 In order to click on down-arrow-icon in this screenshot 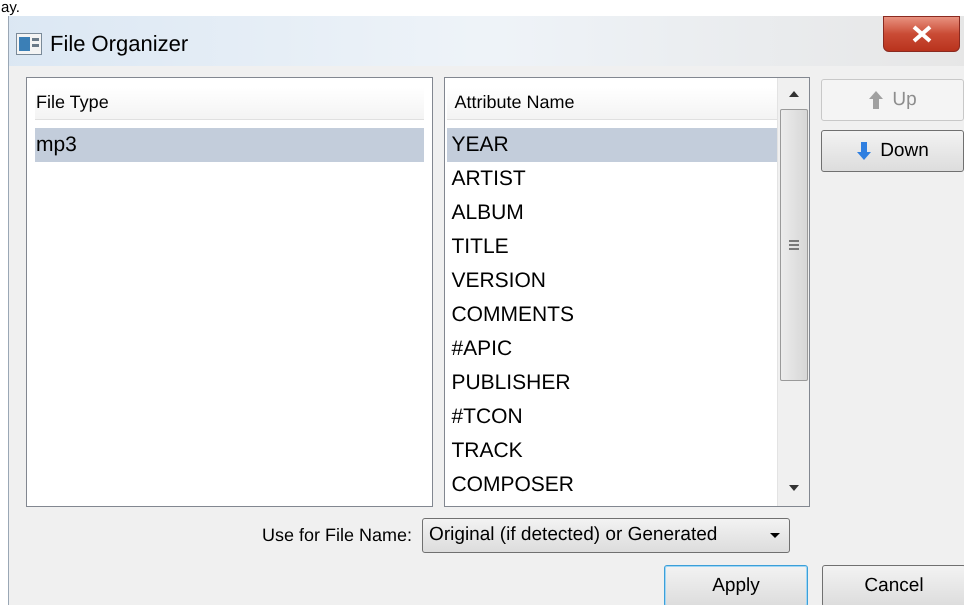, I will do `click(864, 151)`.